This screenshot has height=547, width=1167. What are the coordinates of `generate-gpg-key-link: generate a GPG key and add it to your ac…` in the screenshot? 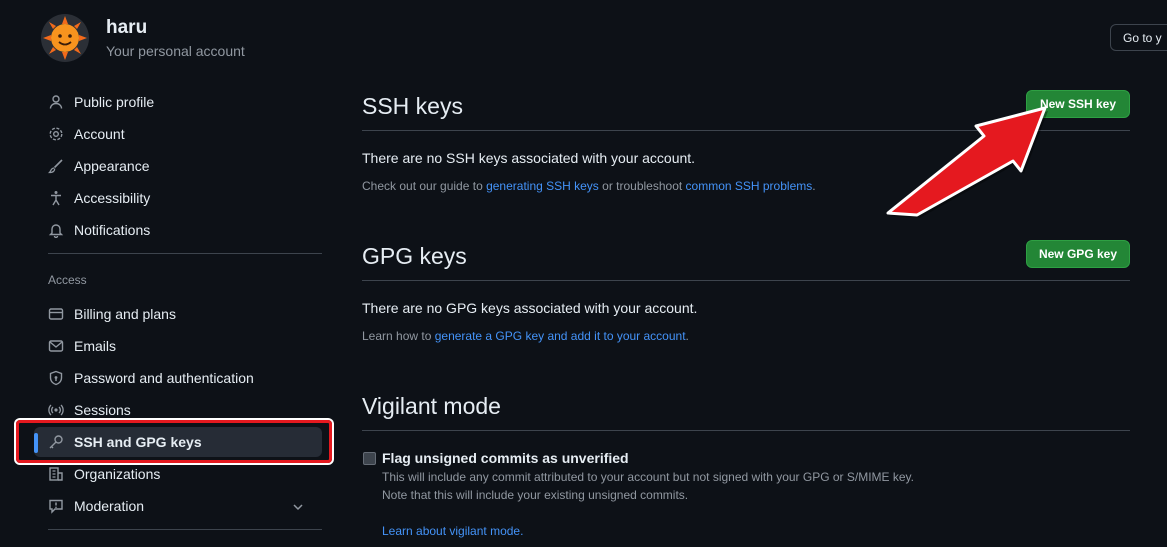 It's located at (560, 336).